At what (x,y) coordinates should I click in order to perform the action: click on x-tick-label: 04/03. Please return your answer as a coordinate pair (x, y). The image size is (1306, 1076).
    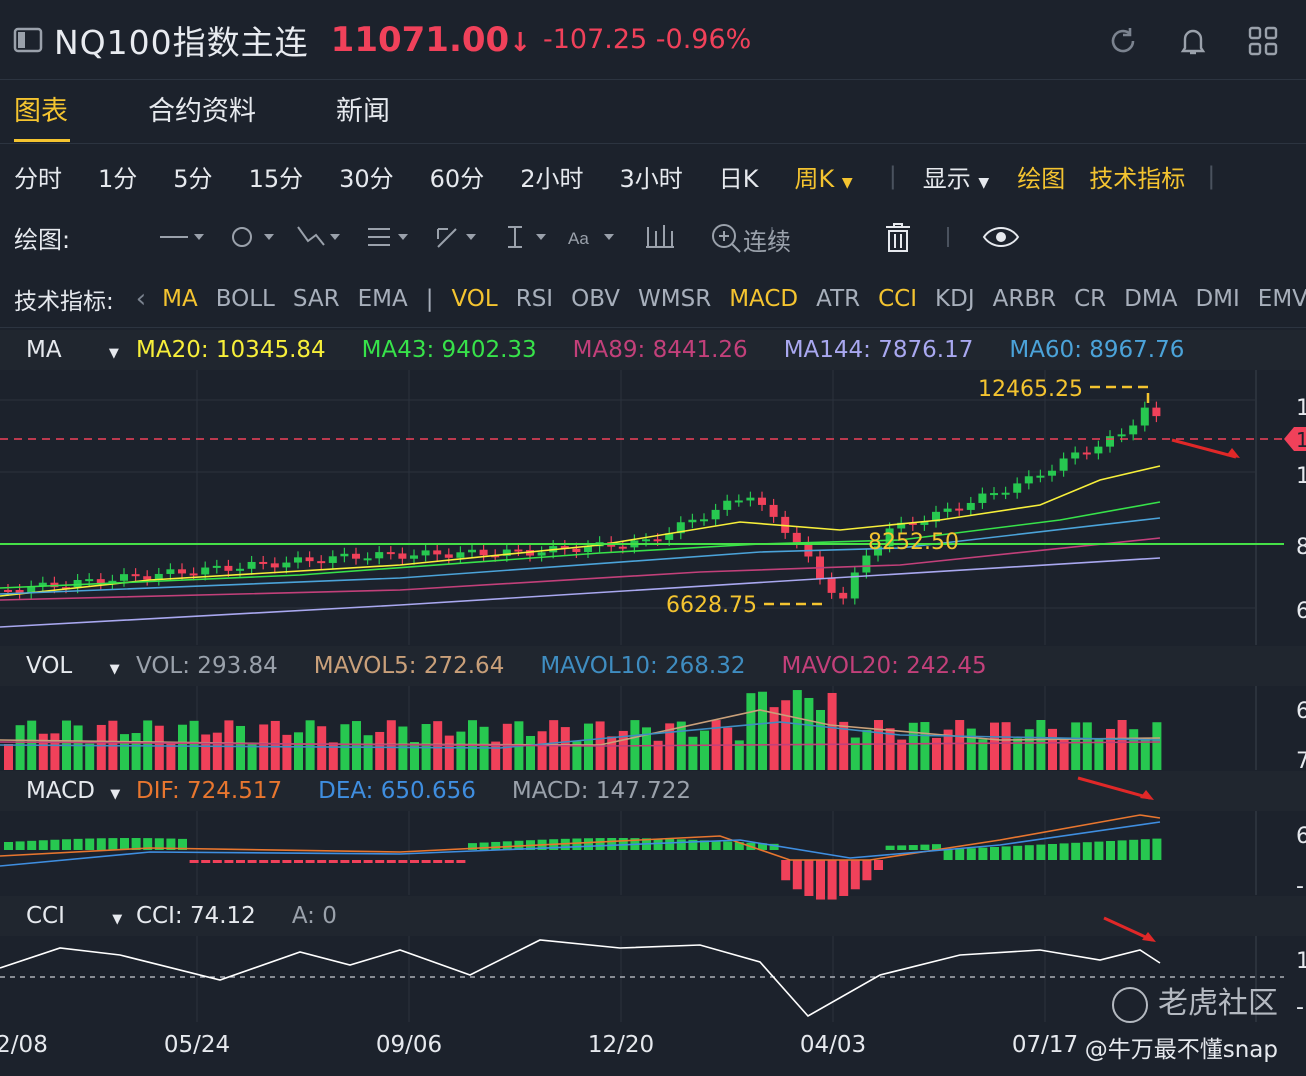
    Looking at the image, I should click on (833, 1045).